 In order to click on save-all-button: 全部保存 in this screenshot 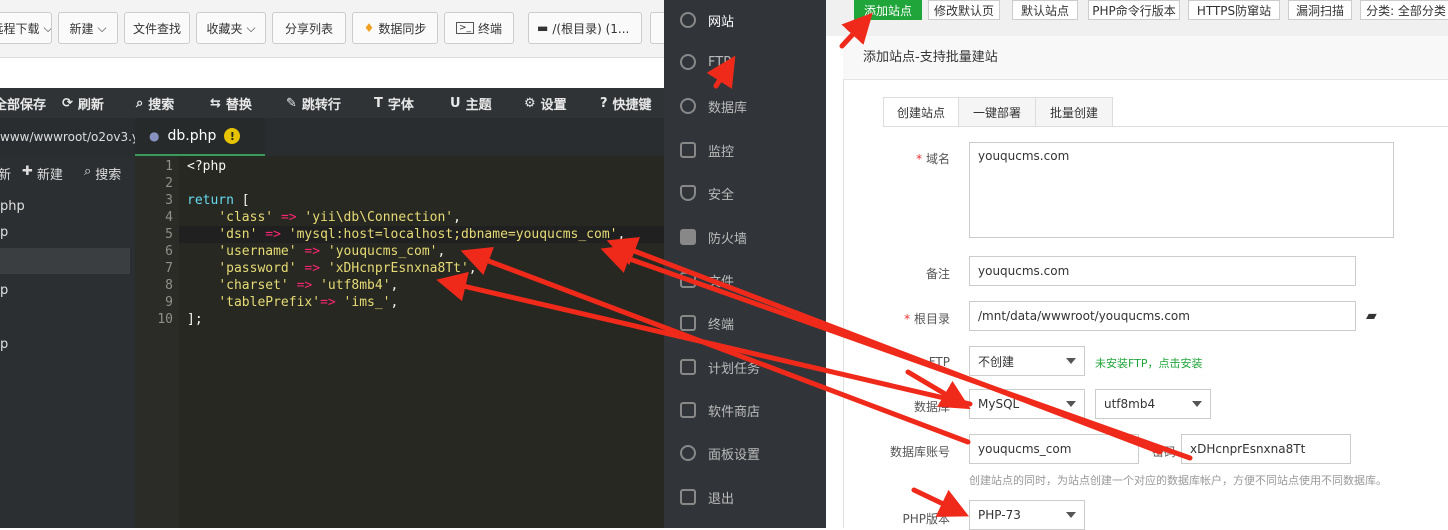, I will do `click(23, 103)`.